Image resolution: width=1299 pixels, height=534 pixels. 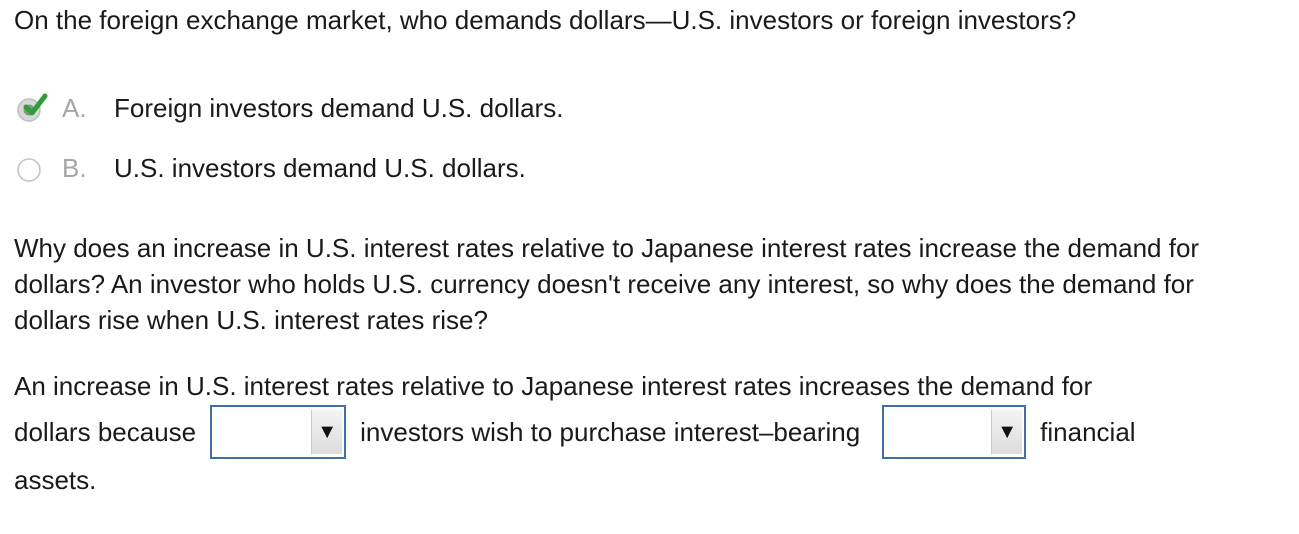 I want to click on dropdown-1-button: ▼, so click(x=327, y=432).